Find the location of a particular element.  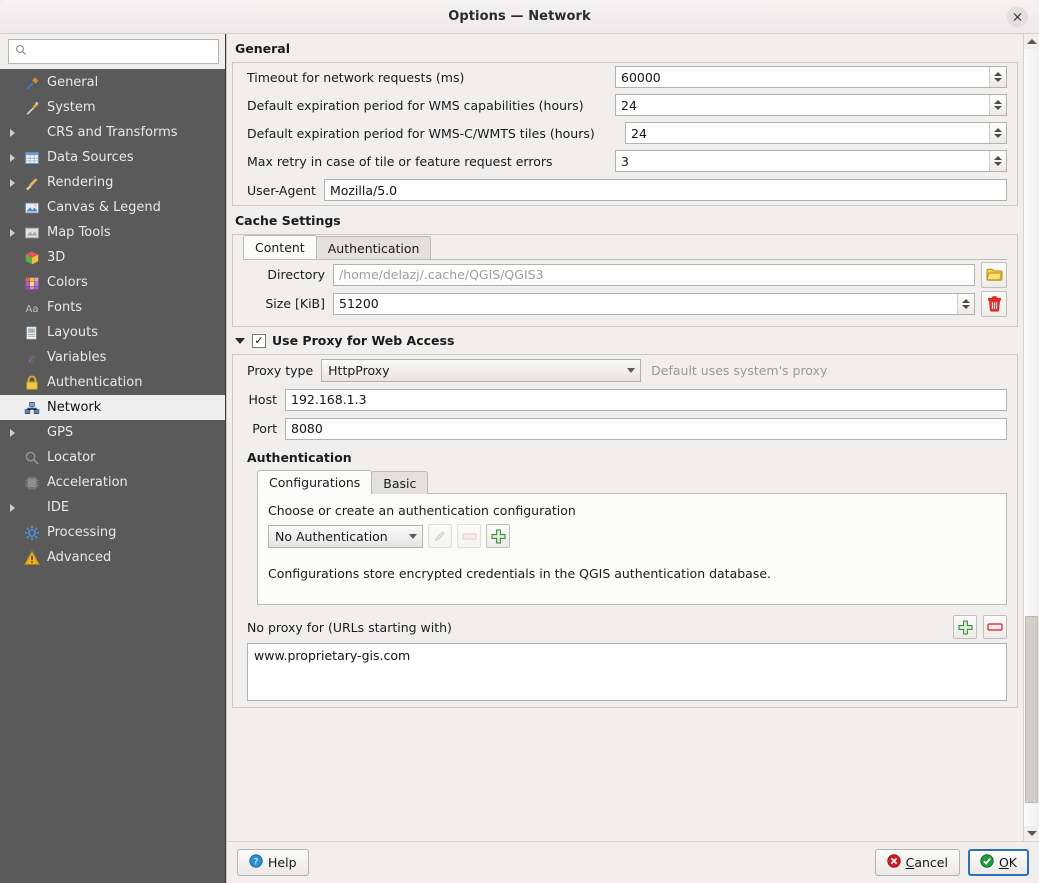

proxy-port-field is located at coordinates (646, 428).